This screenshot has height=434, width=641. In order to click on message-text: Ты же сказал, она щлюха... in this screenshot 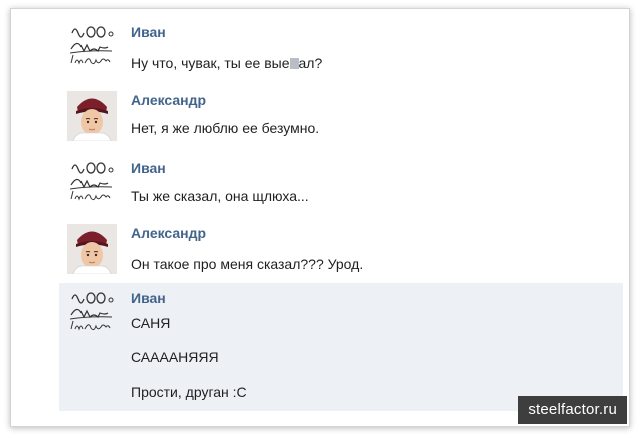, I will do `click(220, 196)`.